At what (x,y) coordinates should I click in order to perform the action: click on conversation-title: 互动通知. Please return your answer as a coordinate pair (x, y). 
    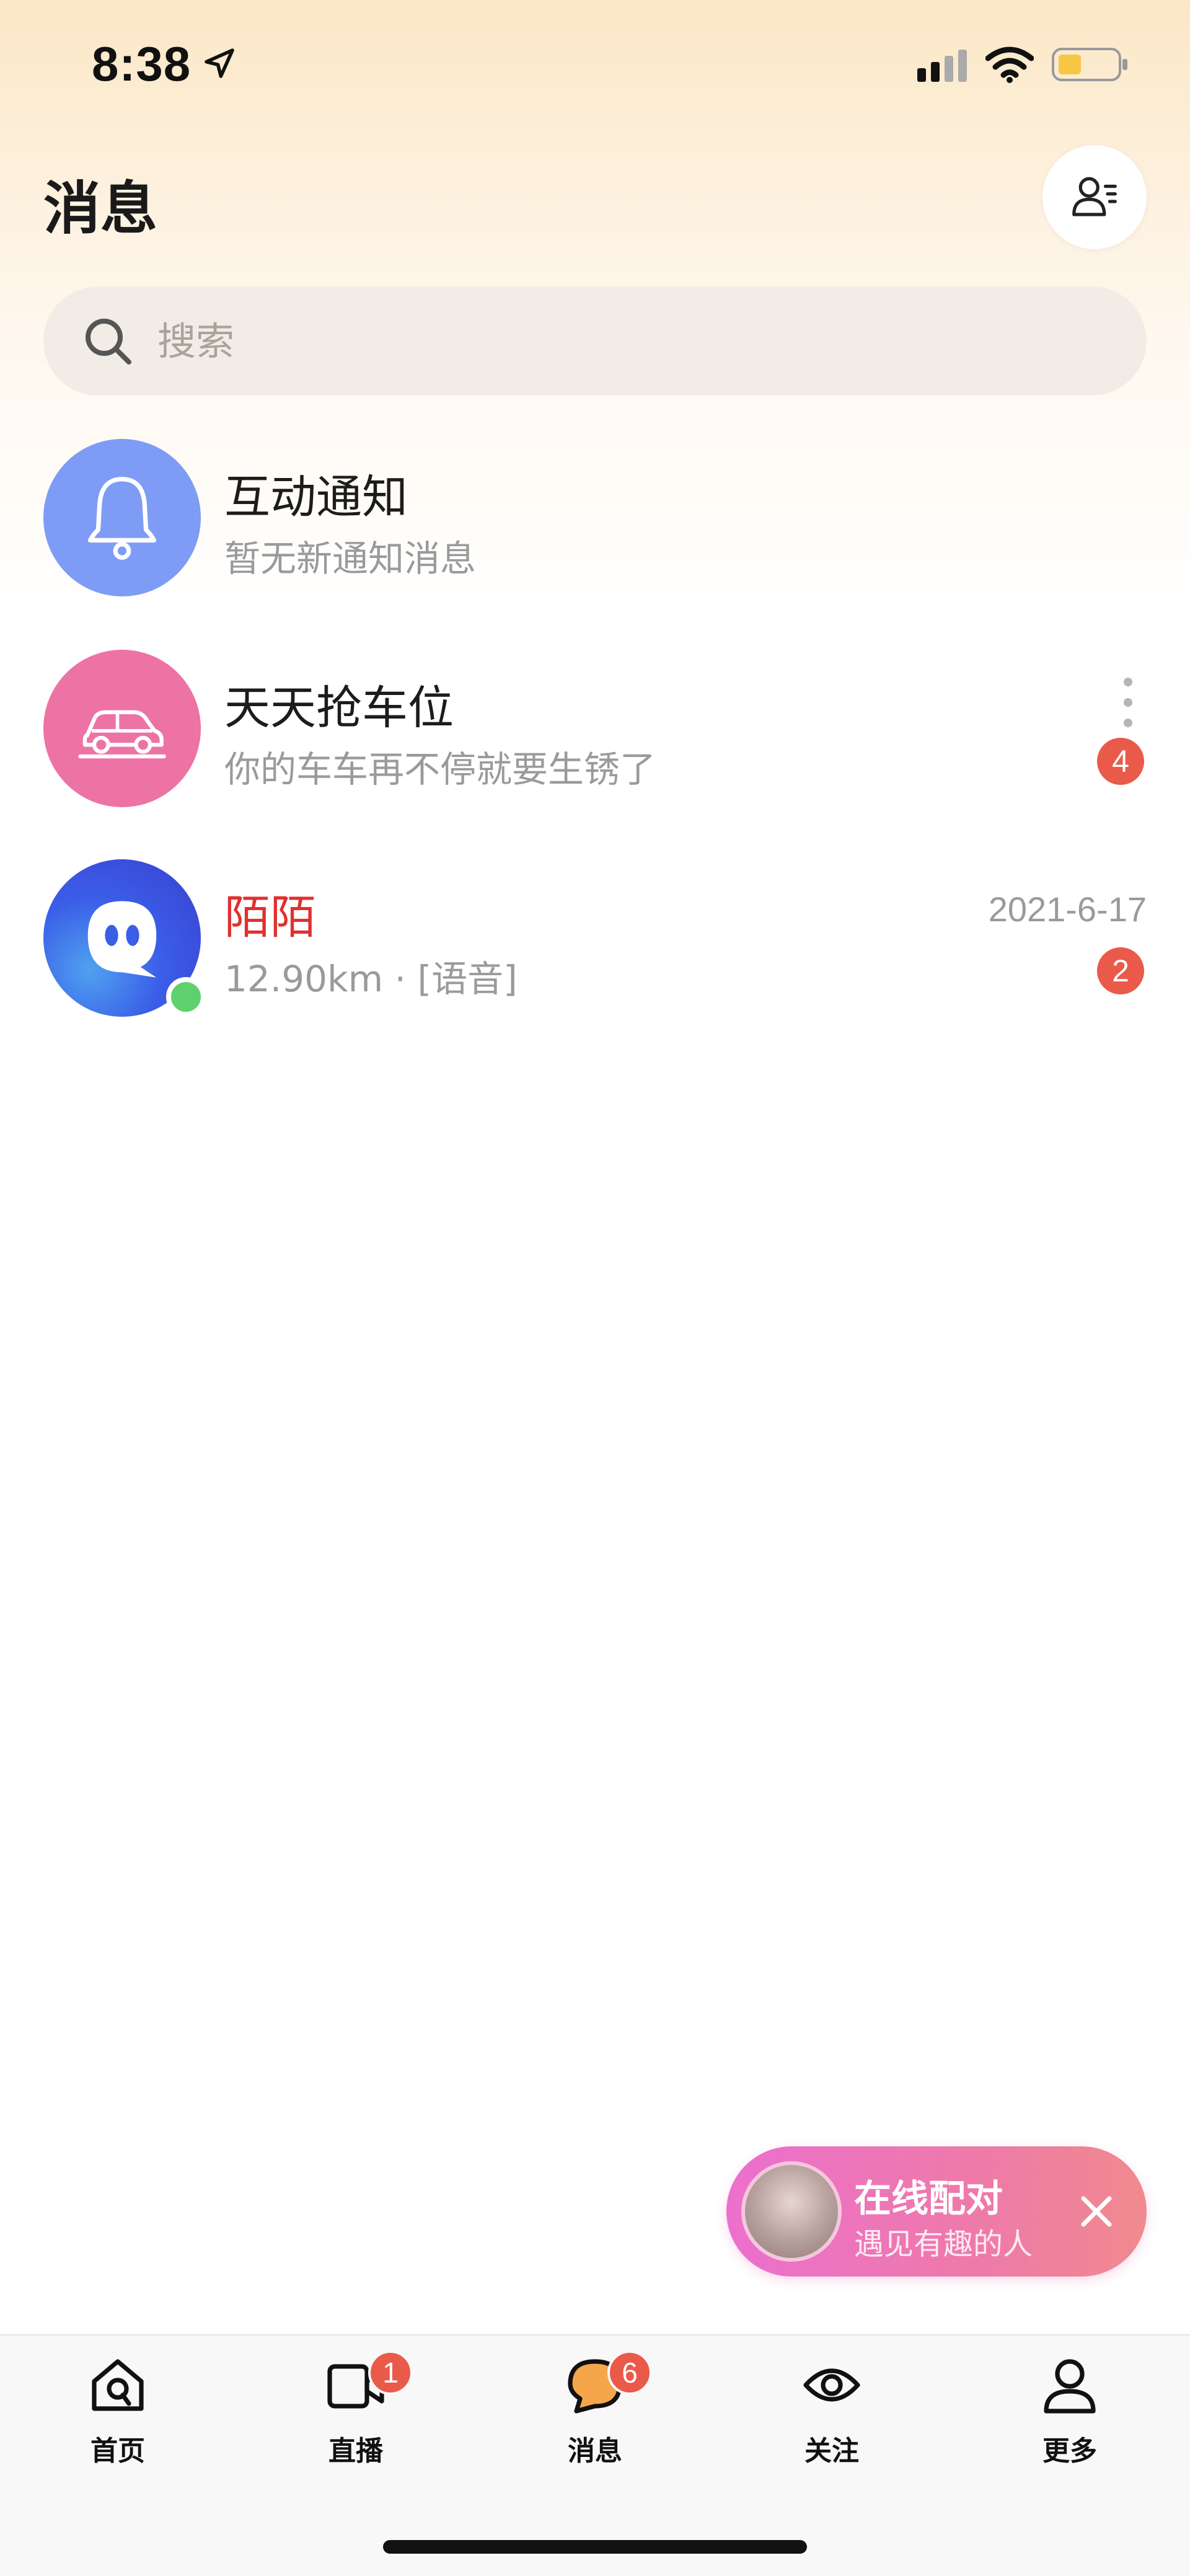
    Looking at the image, I should click on (316, 498).